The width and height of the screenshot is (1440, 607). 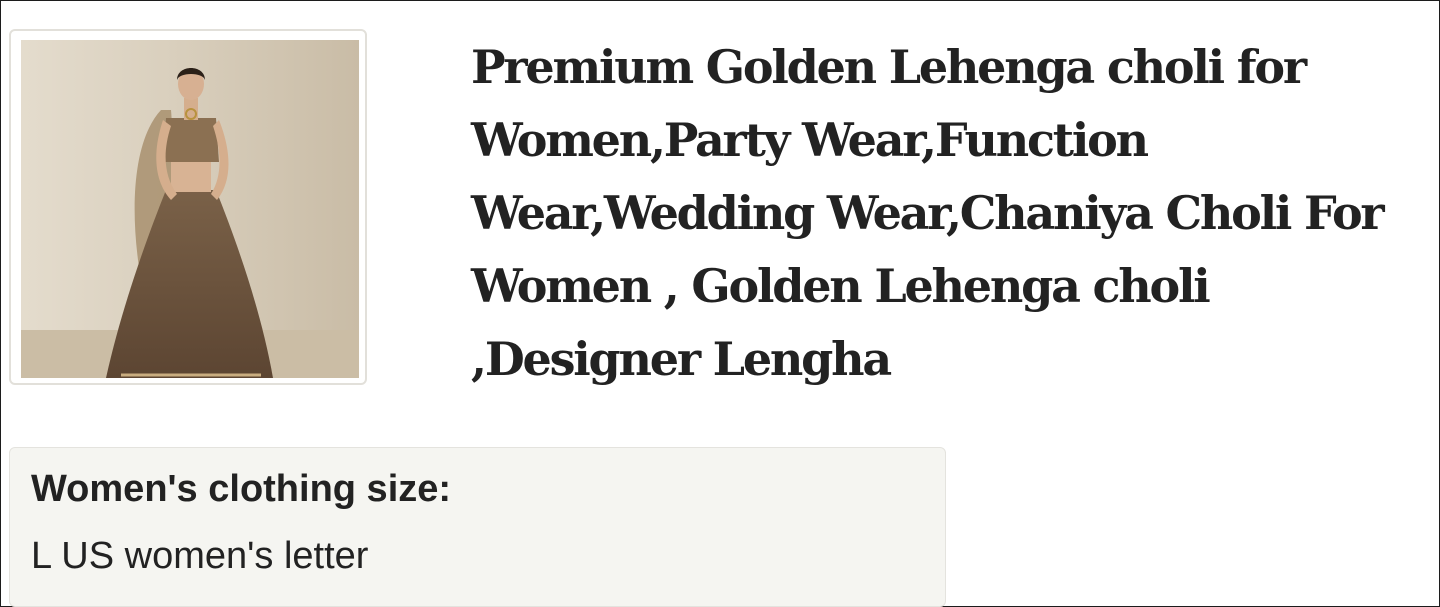 I want to click on variation-value: L US women's letter, so click(x=200, y=556).